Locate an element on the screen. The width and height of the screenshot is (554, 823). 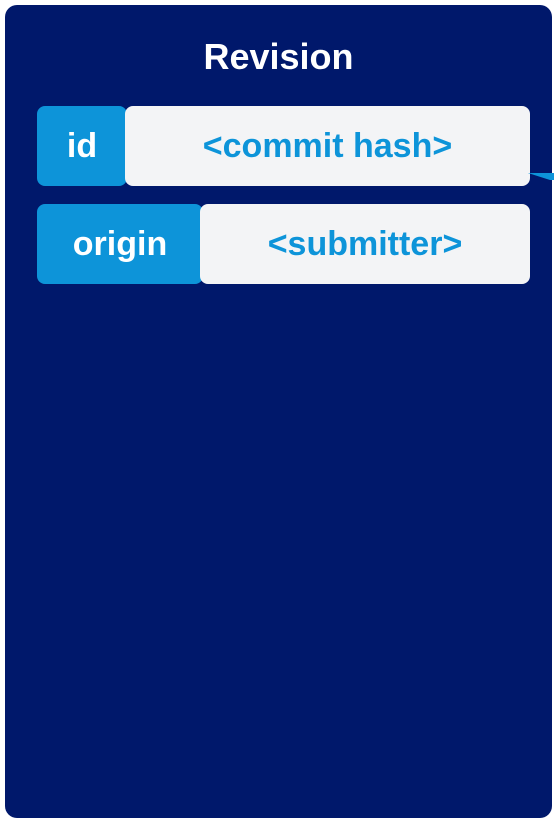
card-title: Revision is located at coordinates (278, 56).